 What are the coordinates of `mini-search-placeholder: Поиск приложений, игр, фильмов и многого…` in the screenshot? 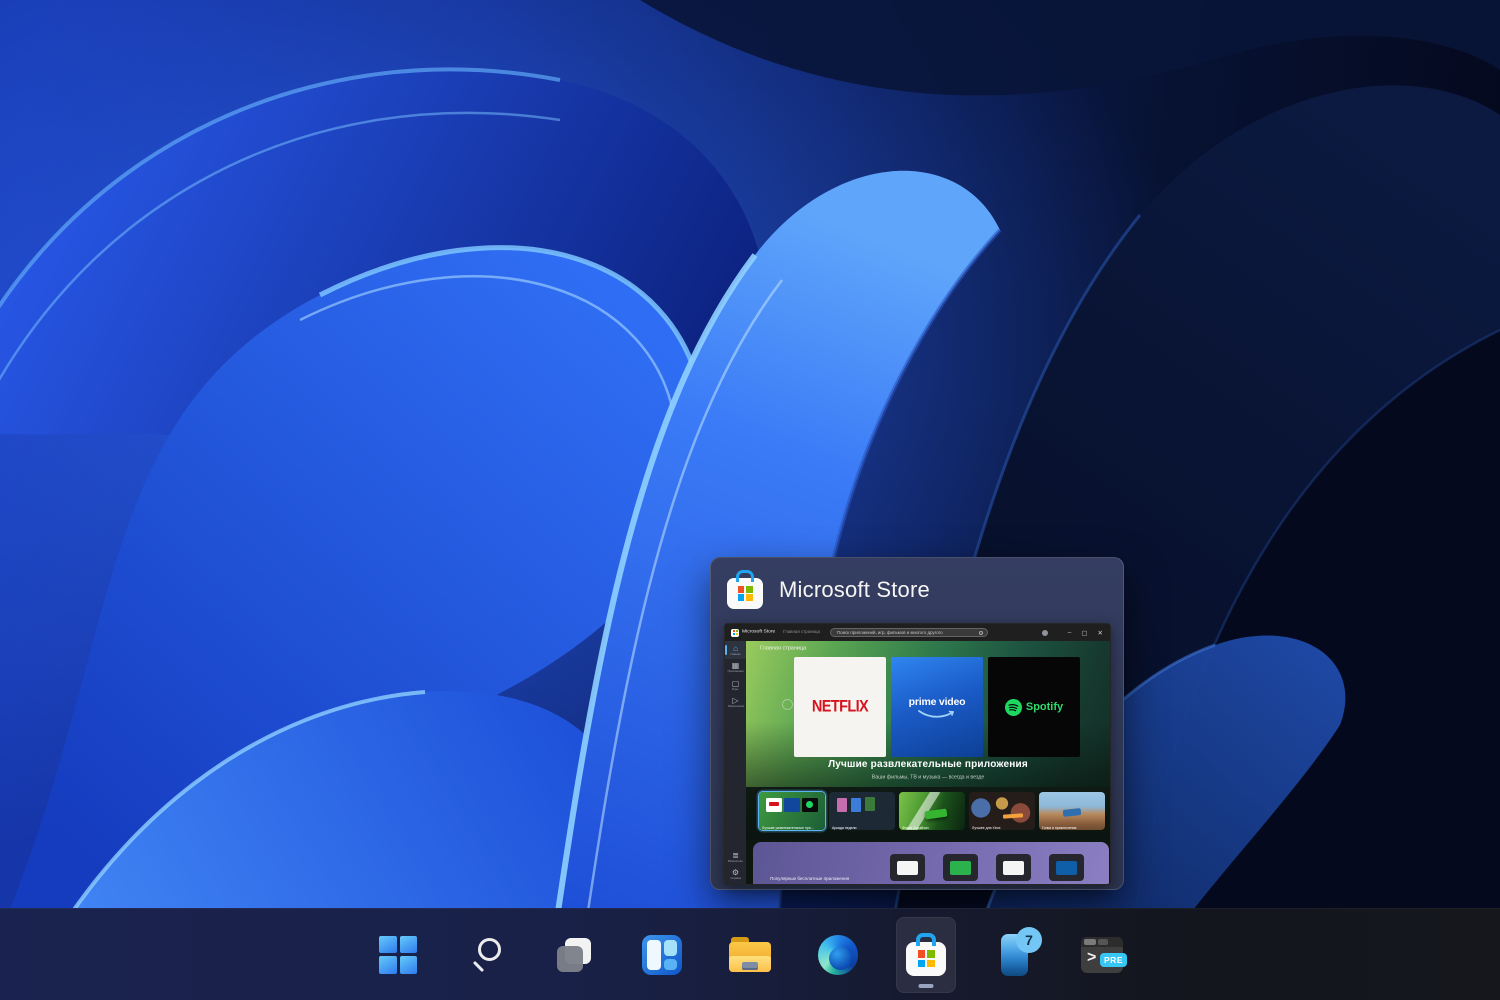 It's located at (890, 633).